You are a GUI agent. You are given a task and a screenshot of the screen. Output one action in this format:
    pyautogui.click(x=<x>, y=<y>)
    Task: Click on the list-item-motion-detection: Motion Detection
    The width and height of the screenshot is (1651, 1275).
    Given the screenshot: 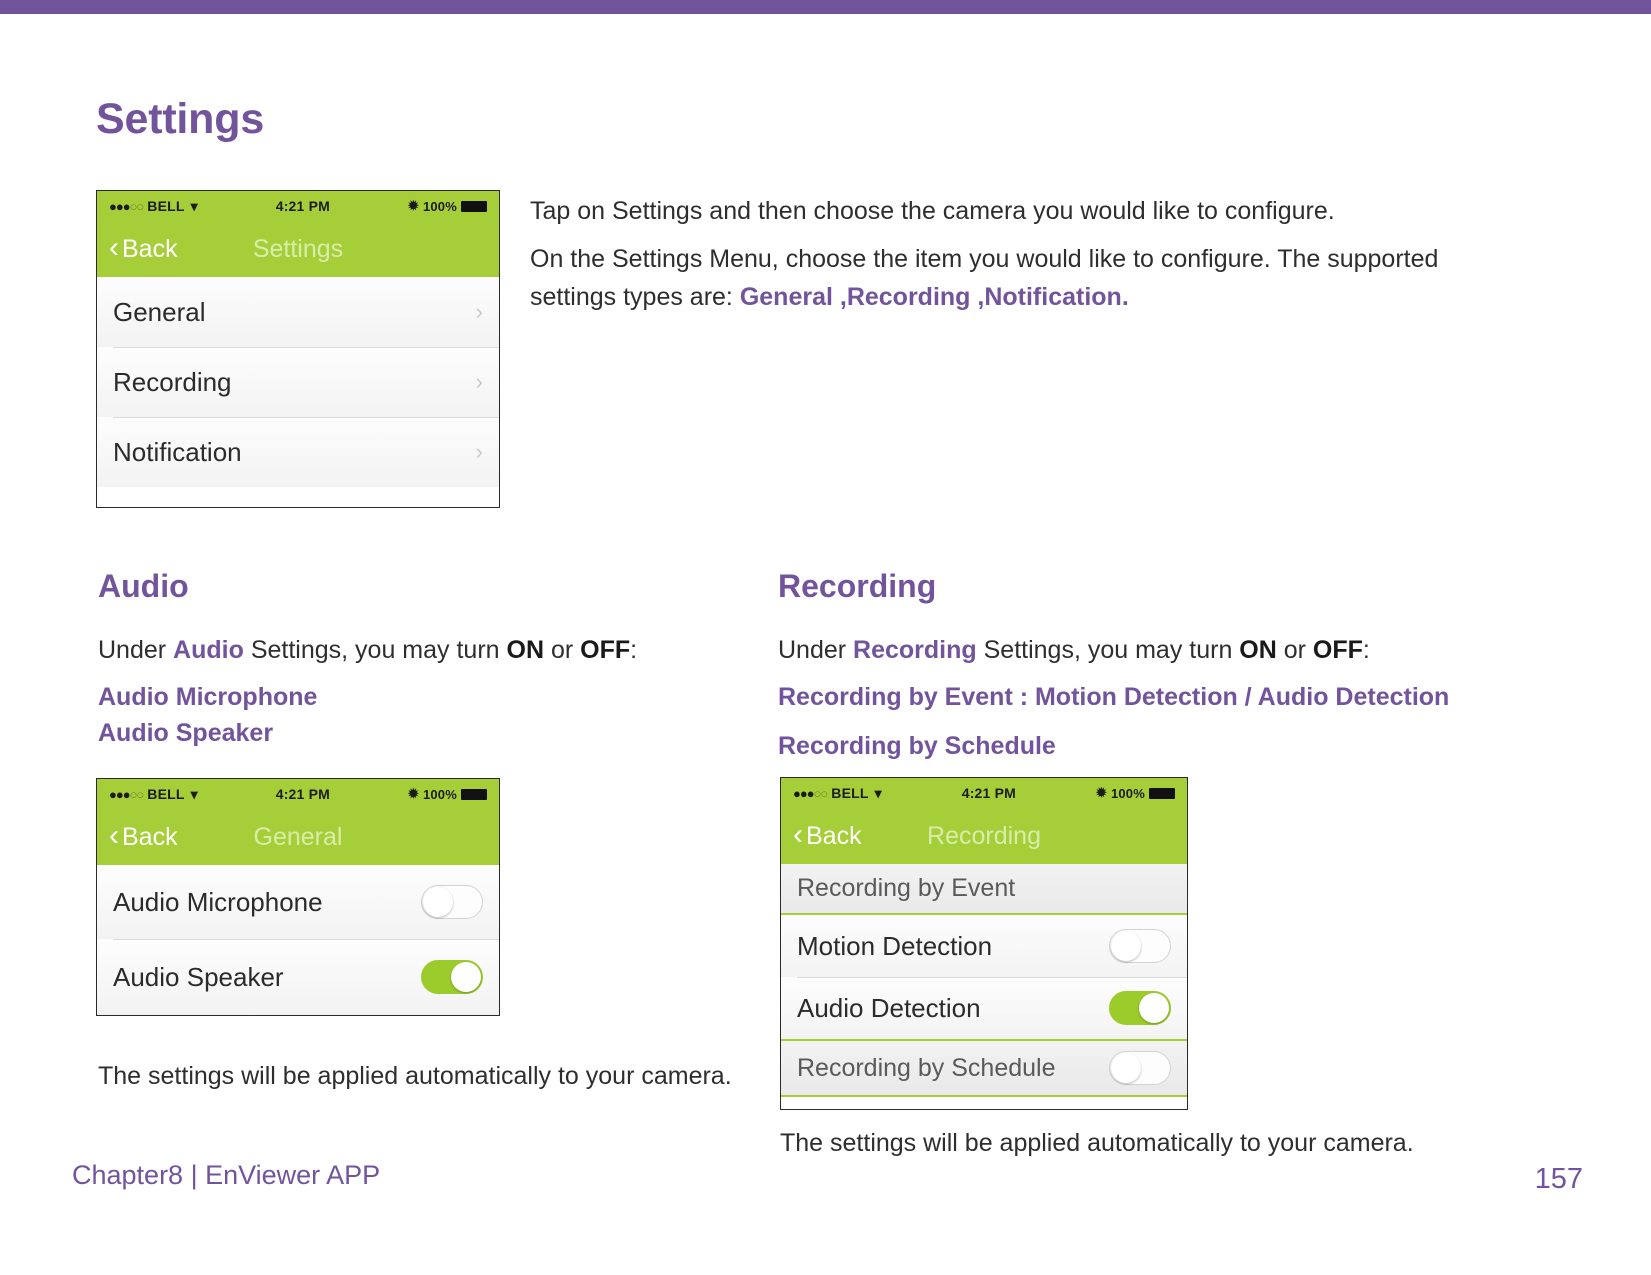 What is the action you would take?
    pyautogui.click(x=984, y=946)
    